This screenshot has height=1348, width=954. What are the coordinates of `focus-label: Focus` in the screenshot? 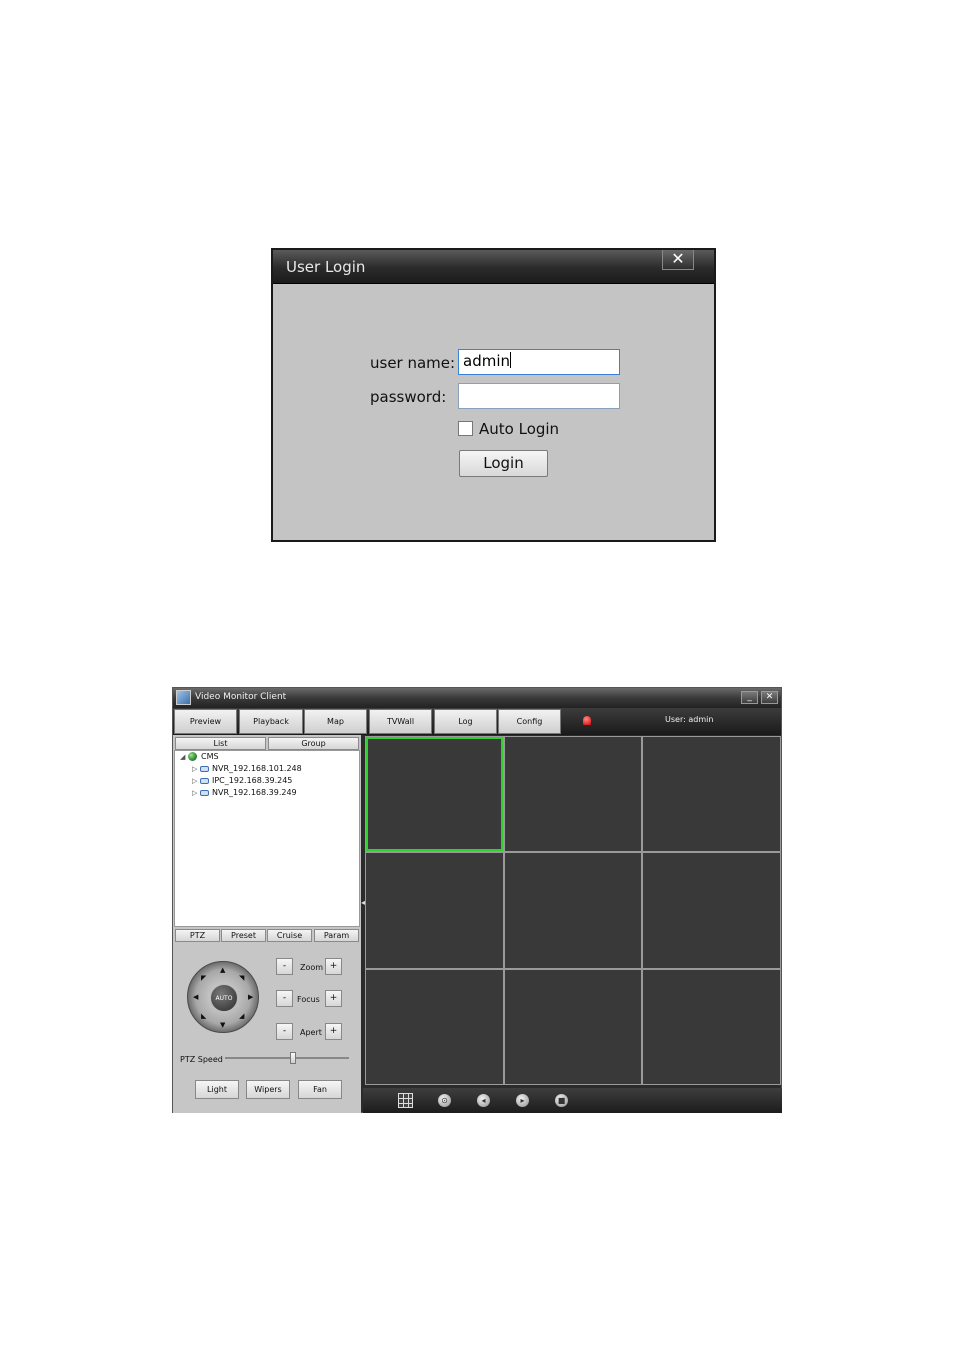 It's located at (308, 999).